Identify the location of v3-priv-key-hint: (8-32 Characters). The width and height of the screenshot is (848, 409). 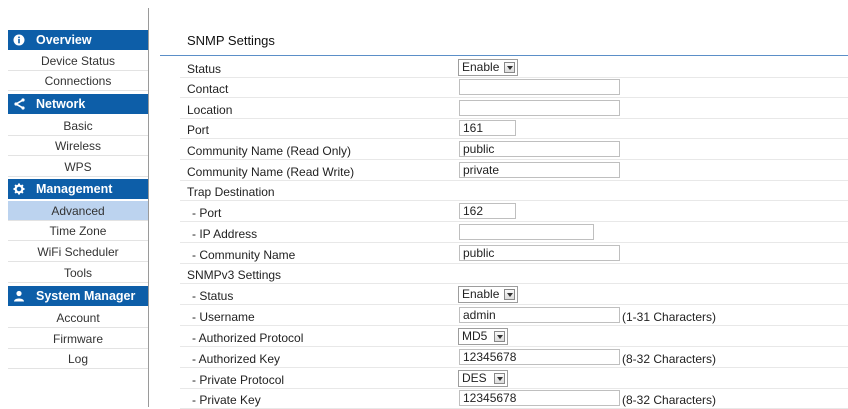
(669, 400).